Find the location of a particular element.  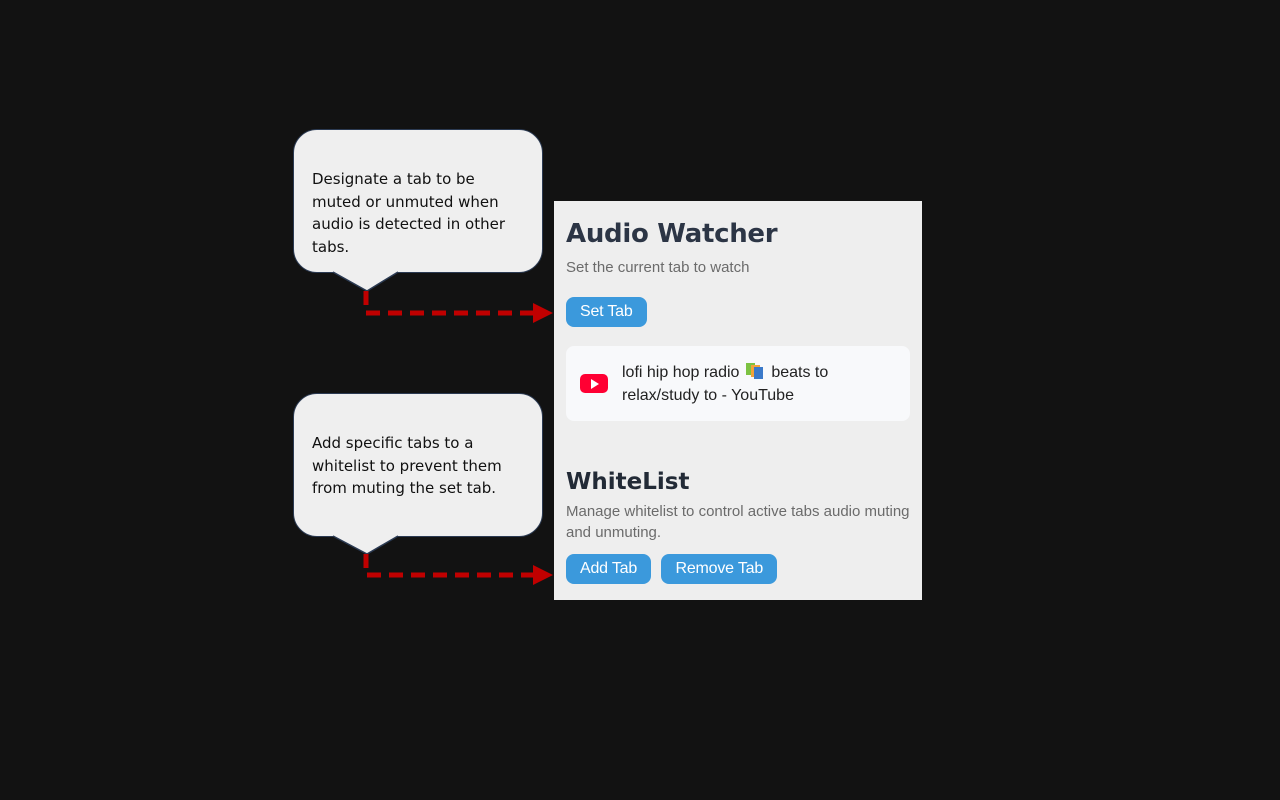

arrow-to-add-tab is located at coordinates (458, 569).